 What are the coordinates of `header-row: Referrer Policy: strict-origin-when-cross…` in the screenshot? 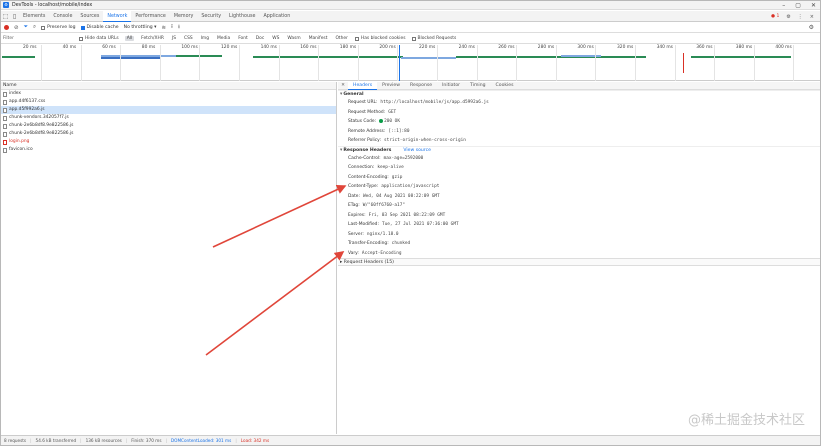 It's located at (579, 141).